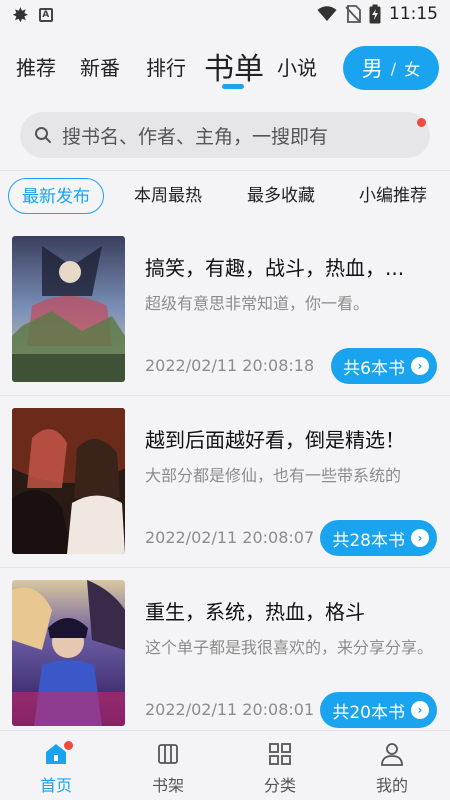 The image size is (450, 800). I want to click on subtab-most-favorited: 最多收藏, so click(281, 196).